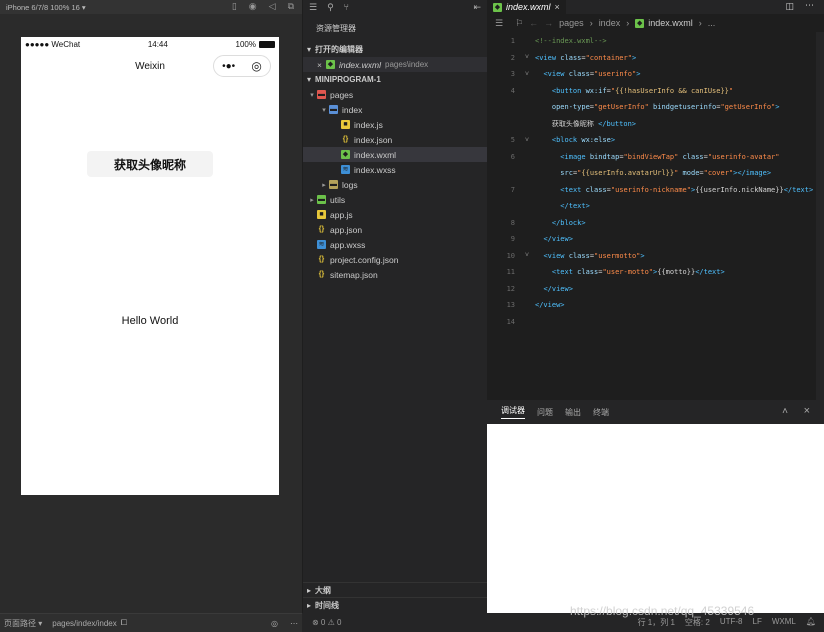 The image size is (824, 632). What do you see at coordinates (477, 7) in the screenshot?
I see `collapse-panel-icon: ⇤` at bounding box center [477, 7].